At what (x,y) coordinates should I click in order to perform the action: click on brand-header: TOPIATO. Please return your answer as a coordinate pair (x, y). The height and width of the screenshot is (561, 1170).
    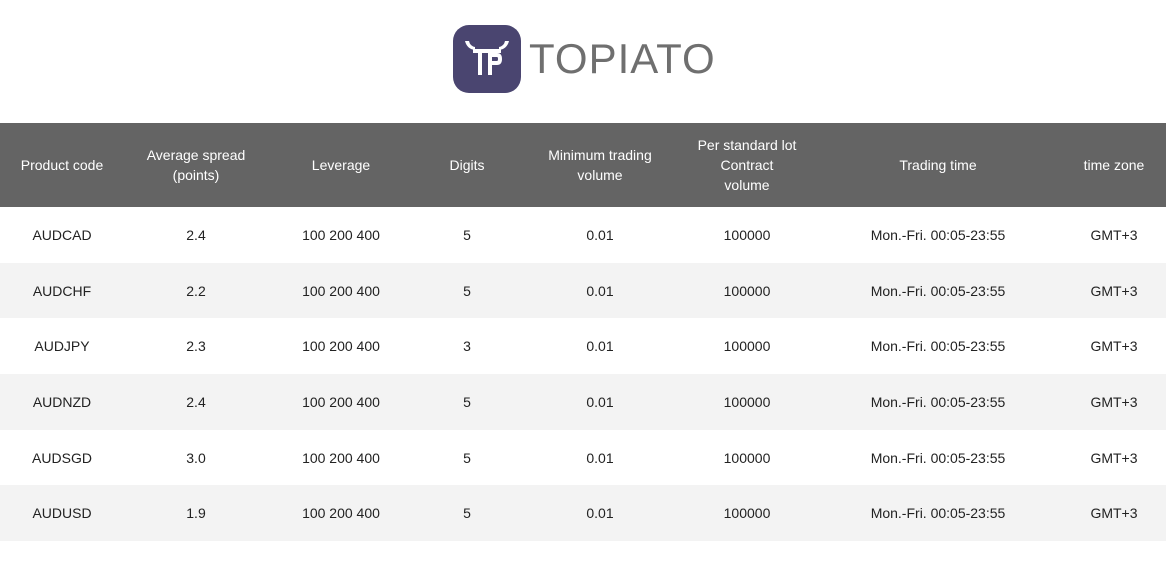
    Looking at the image, I should click on (584, 59).